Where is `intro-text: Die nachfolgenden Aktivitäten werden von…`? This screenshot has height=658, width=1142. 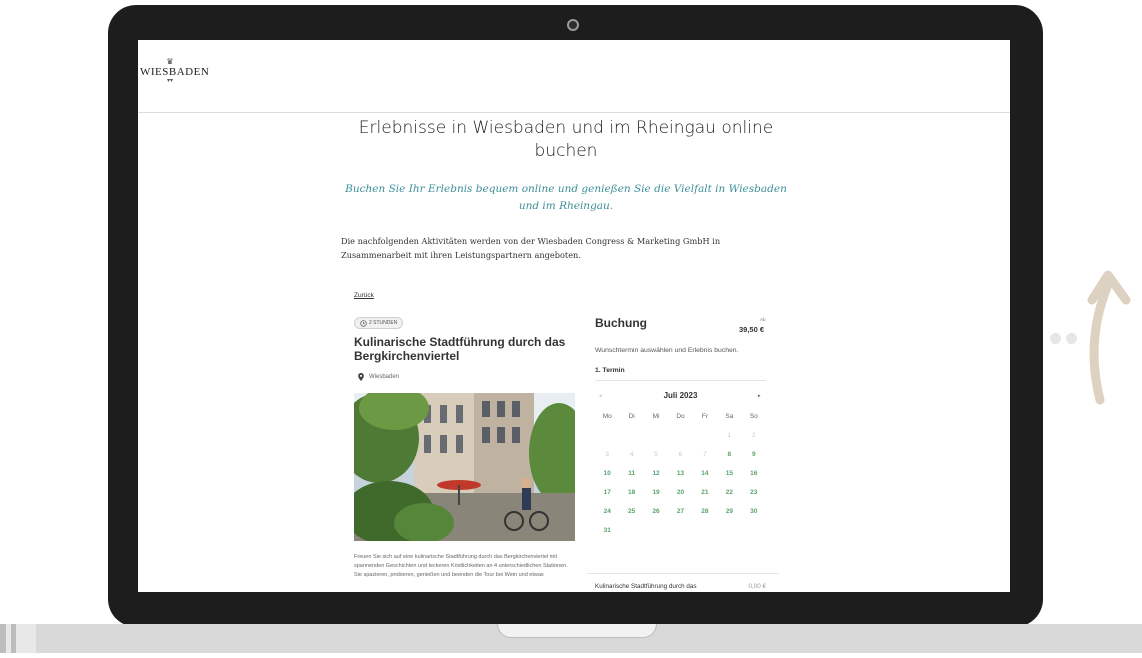 intro-text: Die nachfolgenden Aktivitäten werden von… is located at coordinates (531, 248).